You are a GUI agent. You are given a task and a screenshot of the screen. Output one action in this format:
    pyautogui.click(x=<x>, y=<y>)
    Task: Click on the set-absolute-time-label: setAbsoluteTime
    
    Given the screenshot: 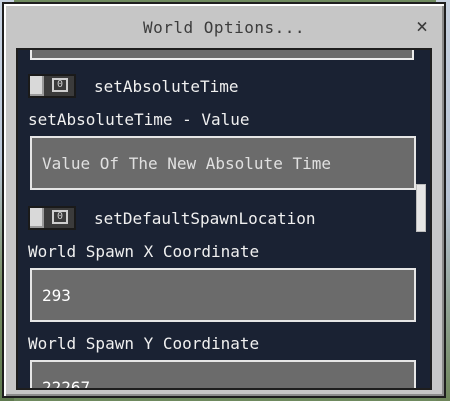 What is the action you would take?
    pyautogui.click(x=166, y=86)
    